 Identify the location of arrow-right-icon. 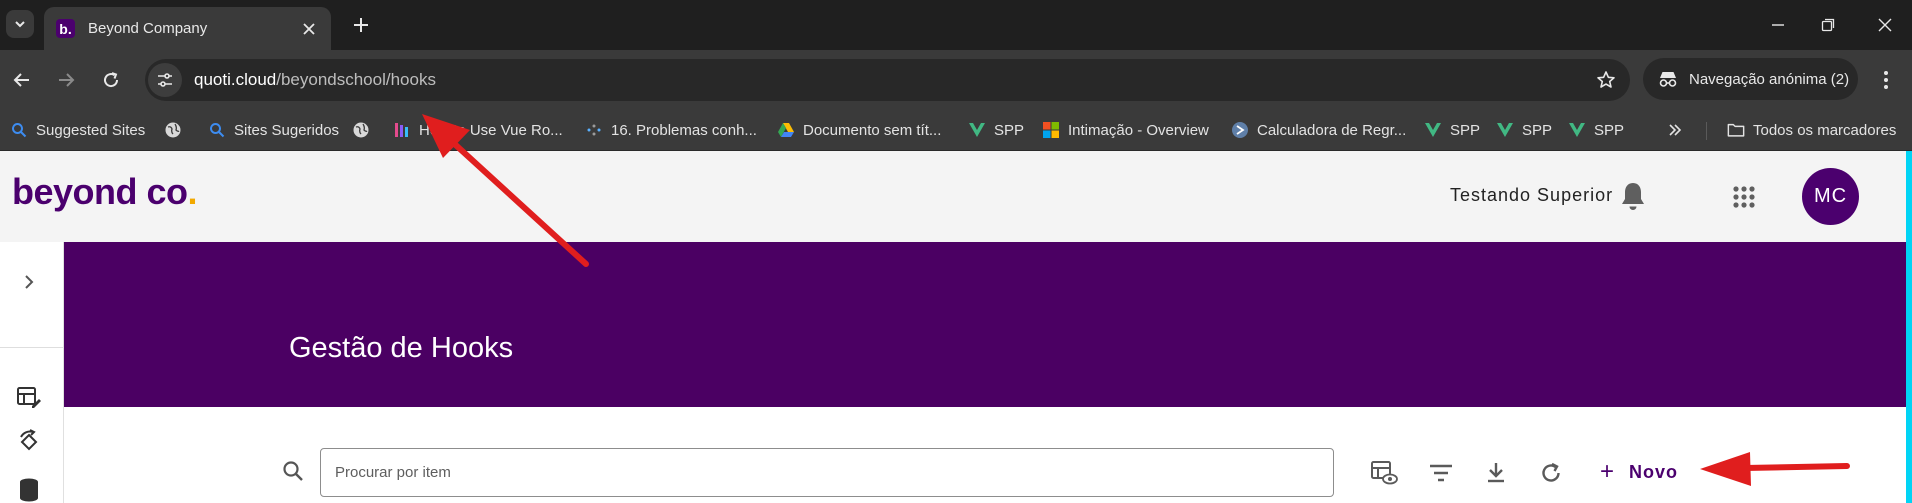
(67, 80).